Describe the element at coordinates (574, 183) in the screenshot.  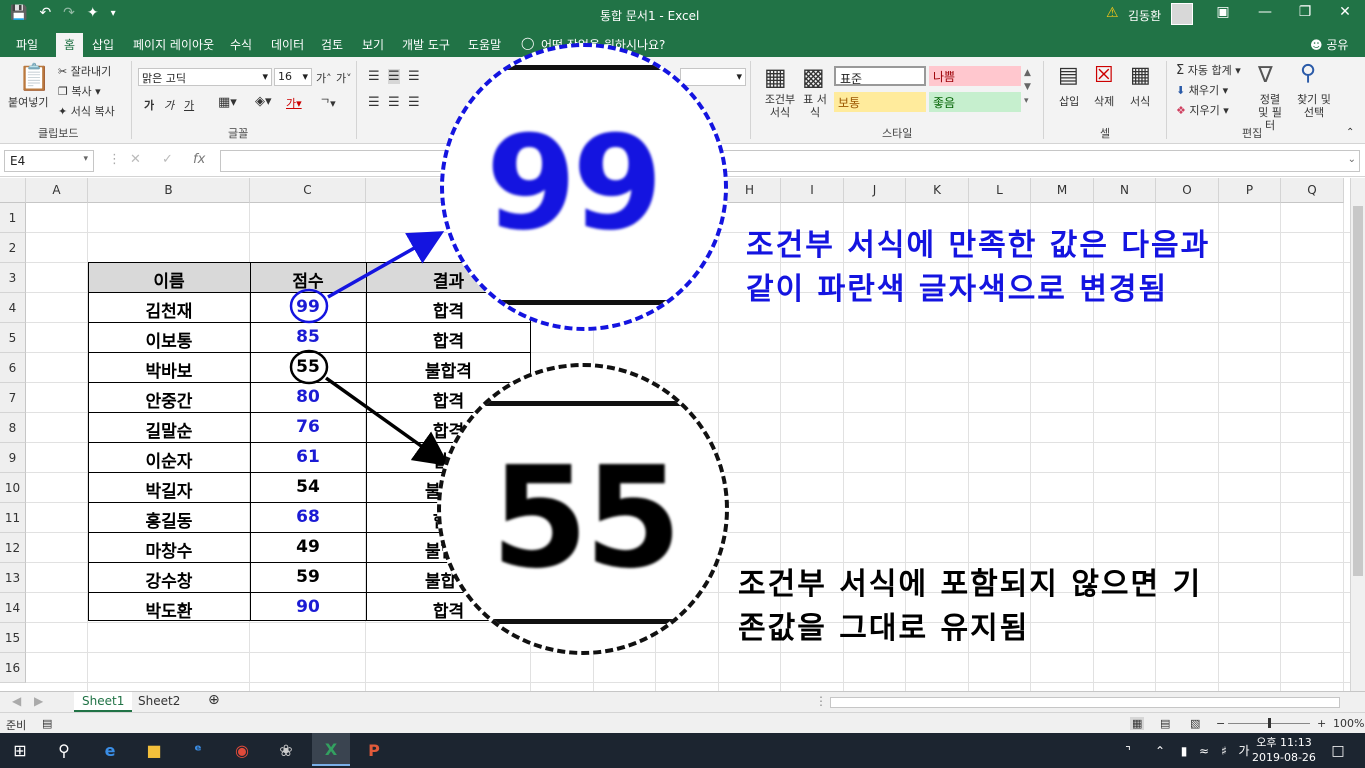
I see `magnified-score-99: 99` at that location.